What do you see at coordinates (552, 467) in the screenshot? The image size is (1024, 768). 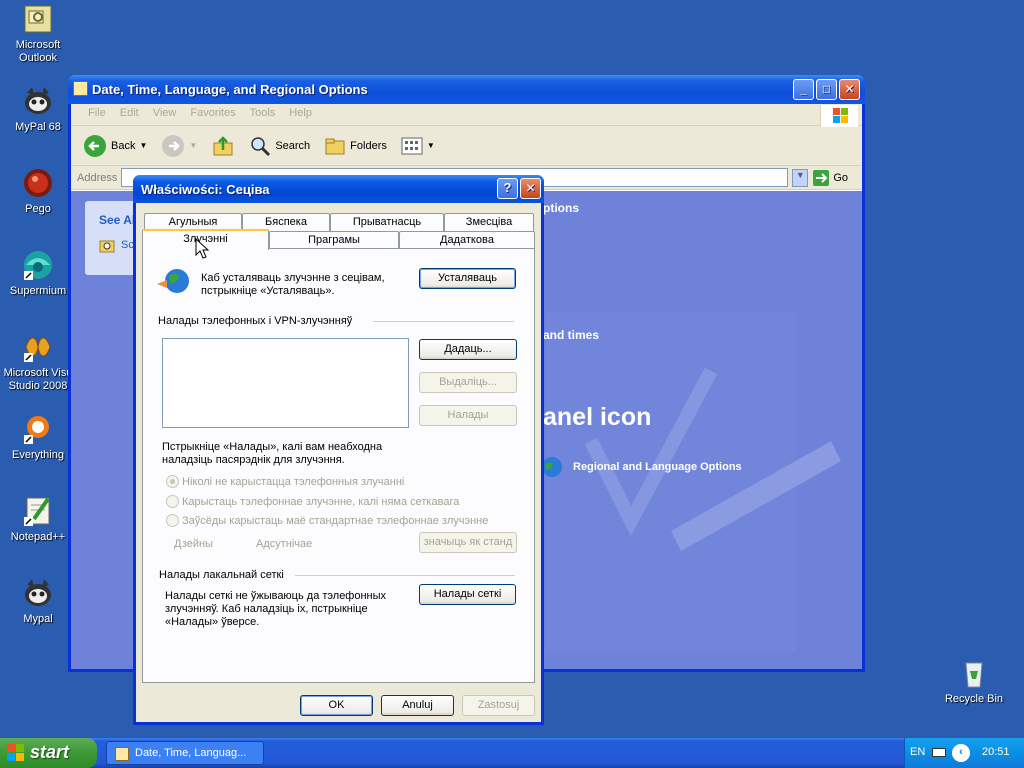 I see `globe-icon` at bounding box center [552, 467].